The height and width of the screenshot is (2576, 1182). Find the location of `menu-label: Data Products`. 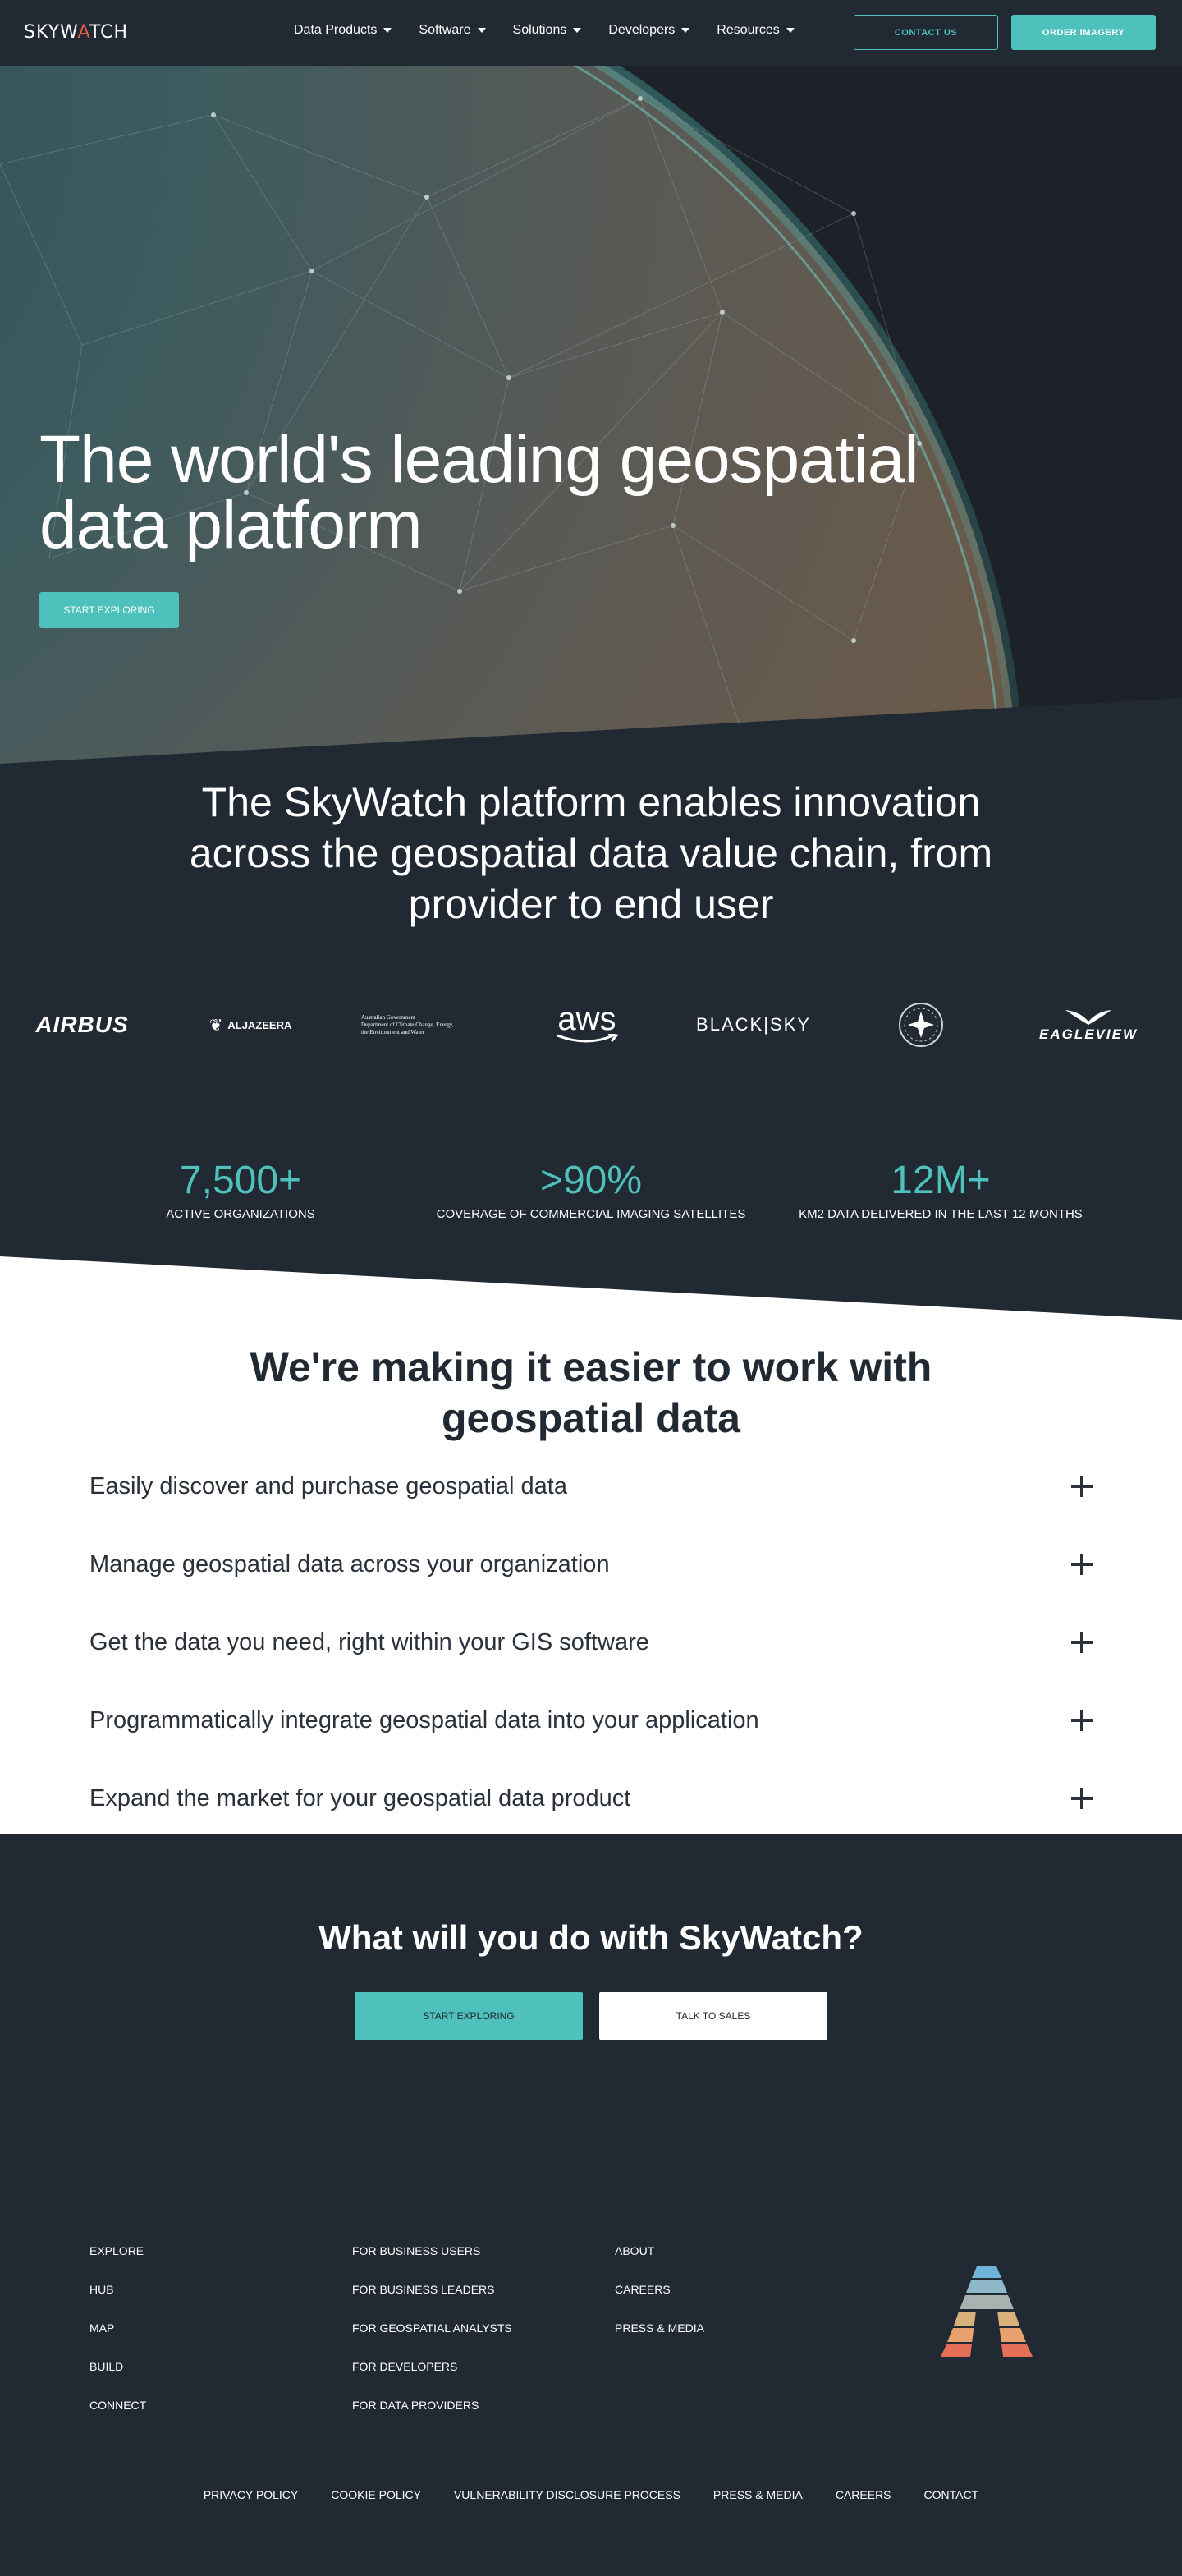

menu-label: Data Products is located at coordinates (336, 30).